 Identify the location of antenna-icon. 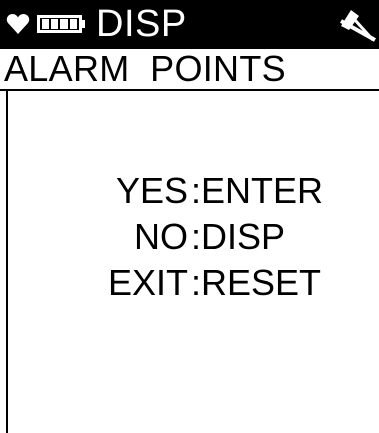
(358, 26).